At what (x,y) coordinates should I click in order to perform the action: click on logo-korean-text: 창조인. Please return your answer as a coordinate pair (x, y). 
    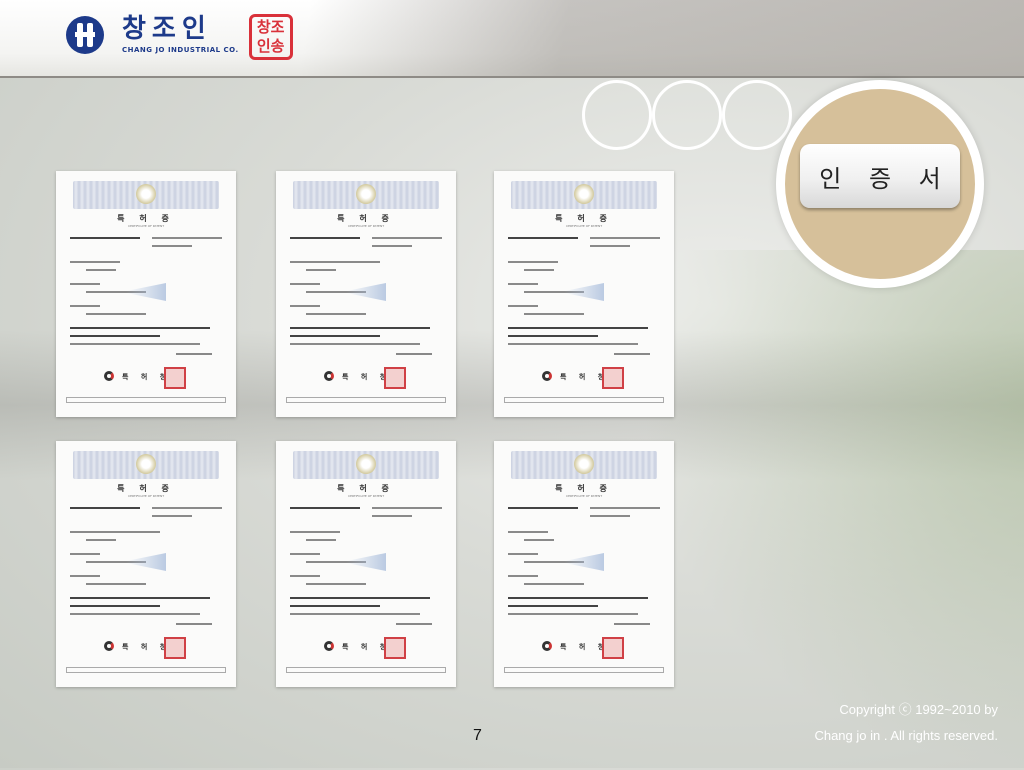
    Looking at the image, I should click on (167, 29).